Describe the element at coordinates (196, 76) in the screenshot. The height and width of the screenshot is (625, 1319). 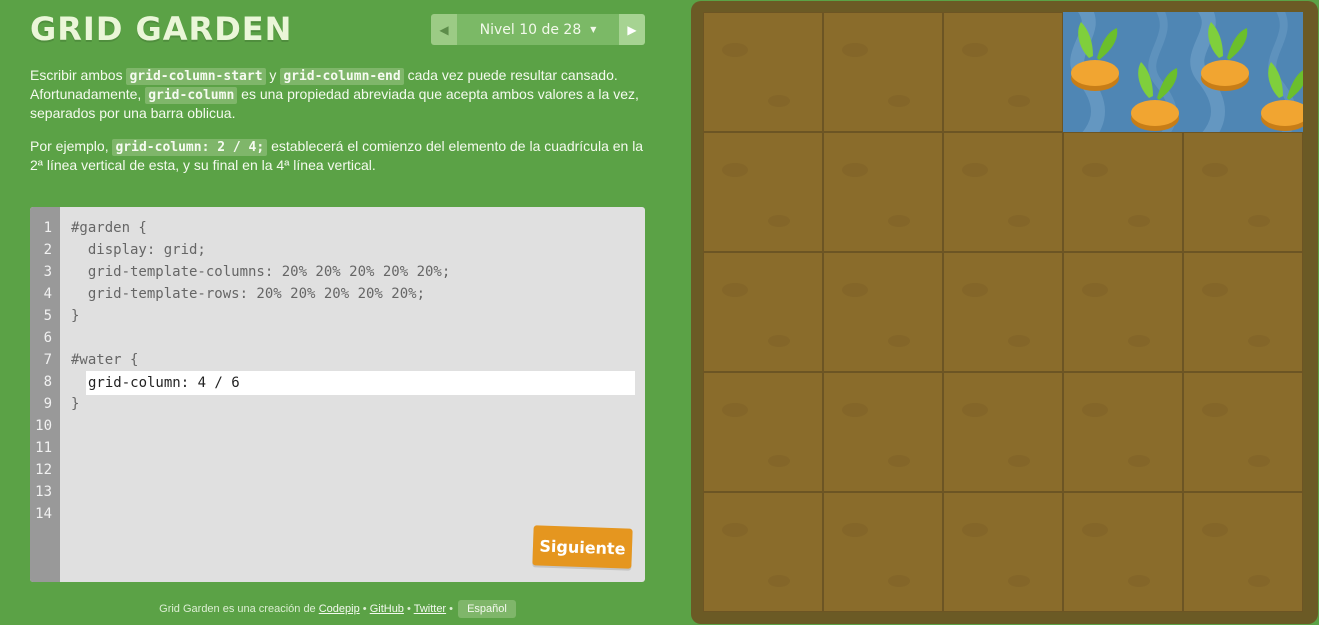
I see `code-chip-grid-column-start: grid-column-start` at that location.